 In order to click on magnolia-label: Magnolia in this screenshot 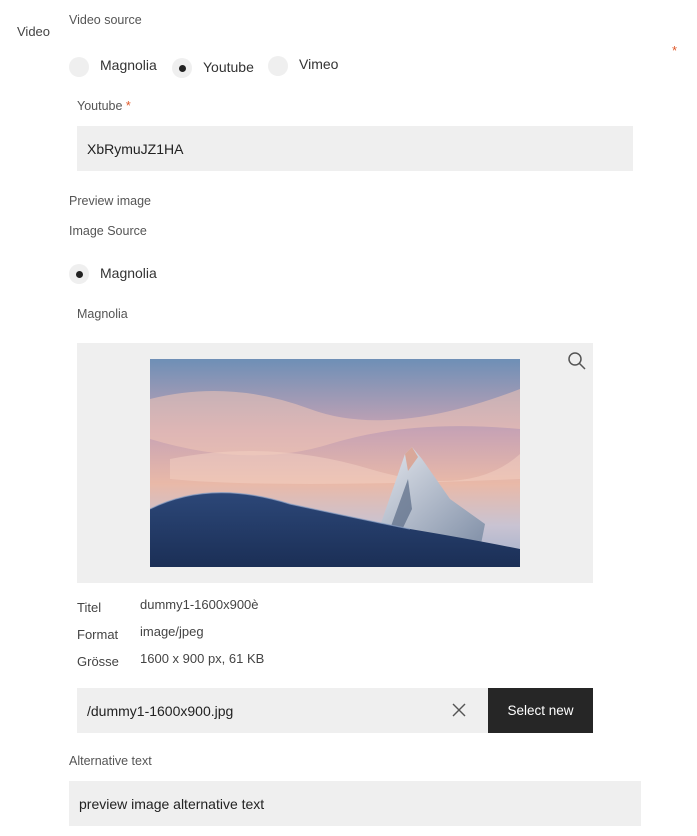, I will do `click(102, 314)`.